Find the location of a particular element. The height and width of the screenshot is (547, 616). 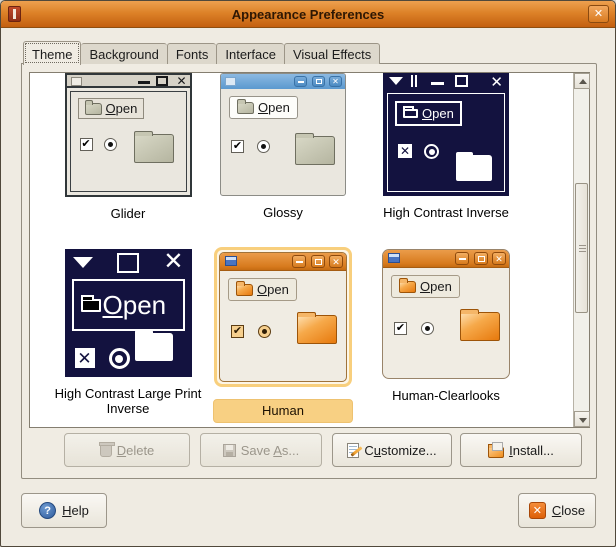

window-title: Appearance Preferences is located at coordinates (308, 14).